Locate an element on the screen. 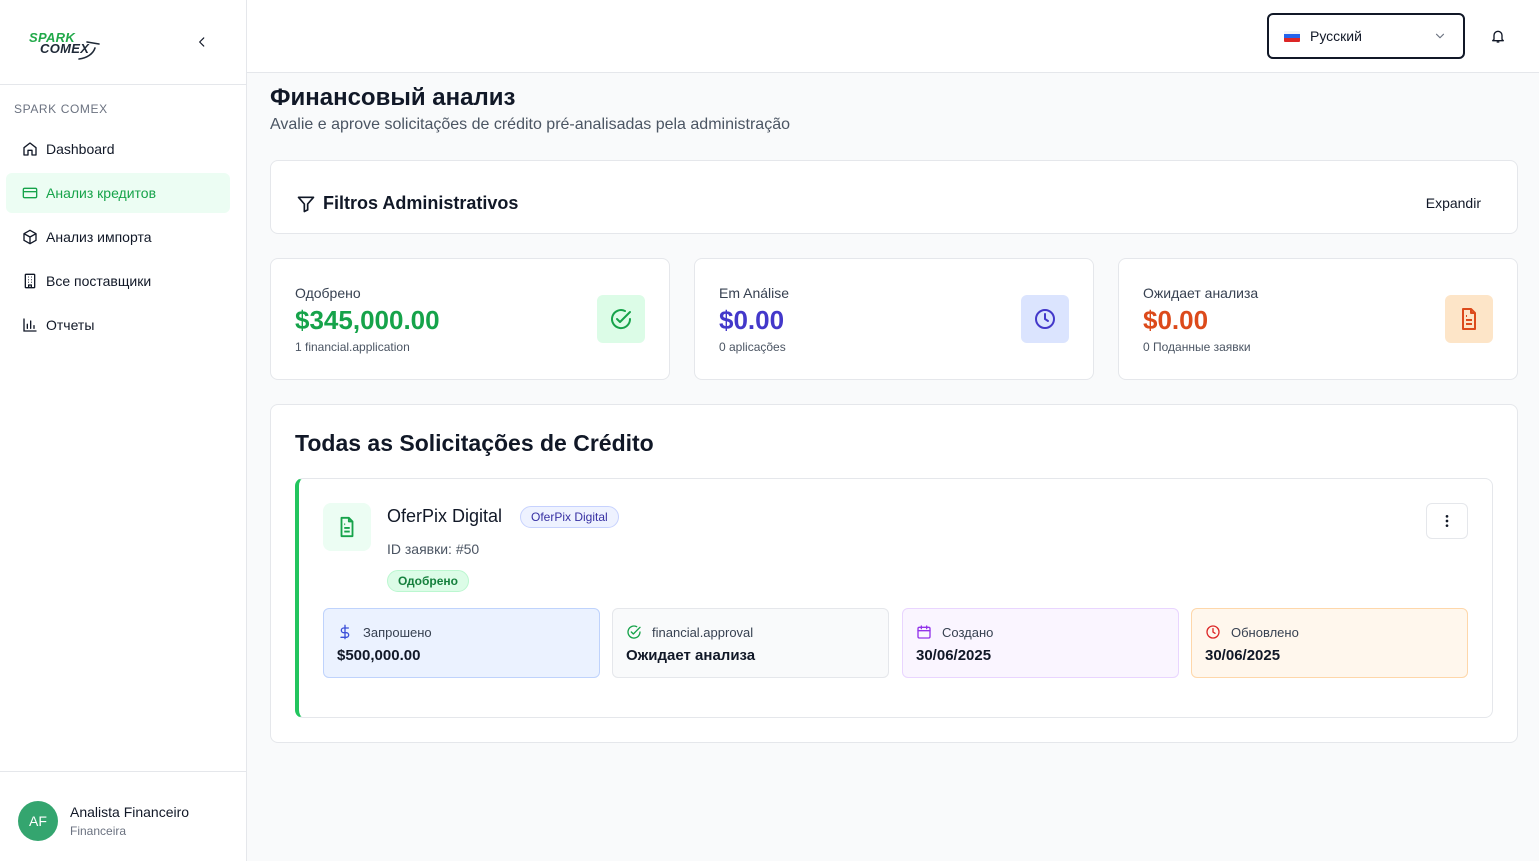  document-icon is located at coordinates (347, 527).